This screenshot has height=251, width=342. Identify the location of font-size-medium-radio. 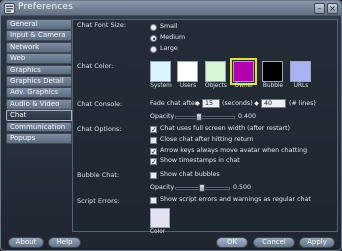
(153, 38).